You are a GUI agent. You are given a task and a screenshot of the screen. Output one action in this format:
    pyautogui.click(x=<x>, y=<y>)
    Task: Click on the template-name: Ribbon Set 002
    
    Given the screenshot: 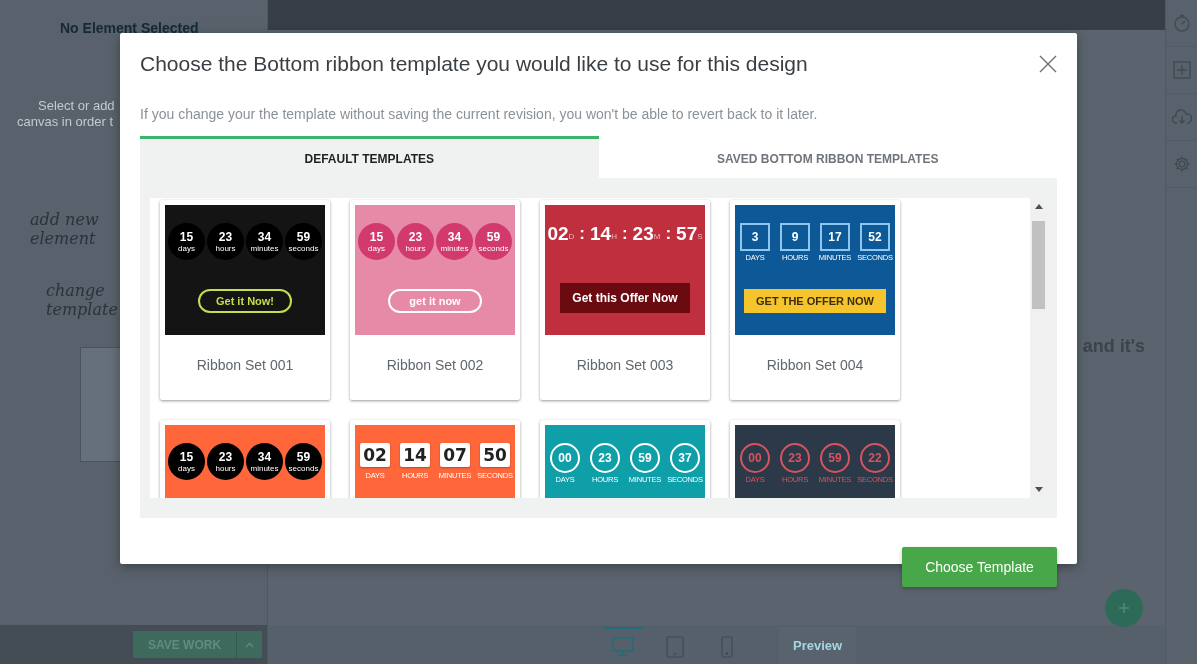 What is the action you would take?
    pyautogui.click(x=435, y=365)
    